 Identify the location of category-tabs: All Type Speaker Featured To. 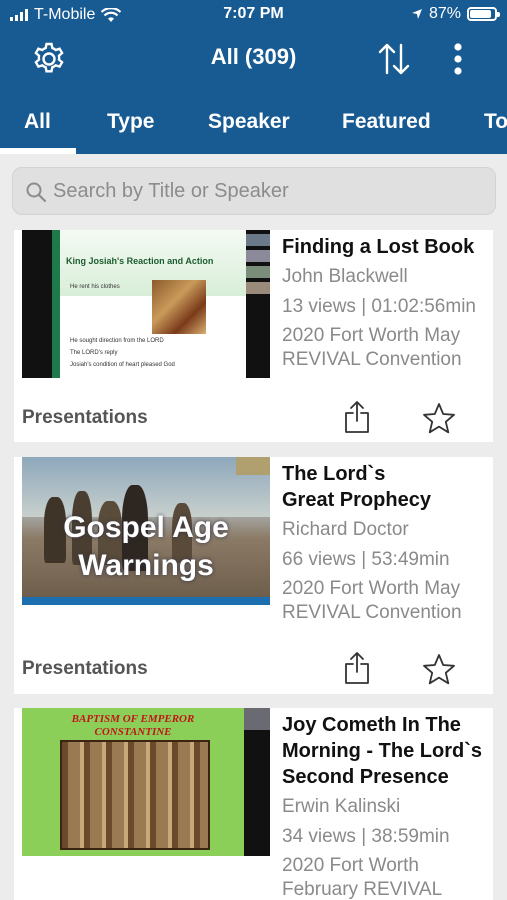
(253, 121).